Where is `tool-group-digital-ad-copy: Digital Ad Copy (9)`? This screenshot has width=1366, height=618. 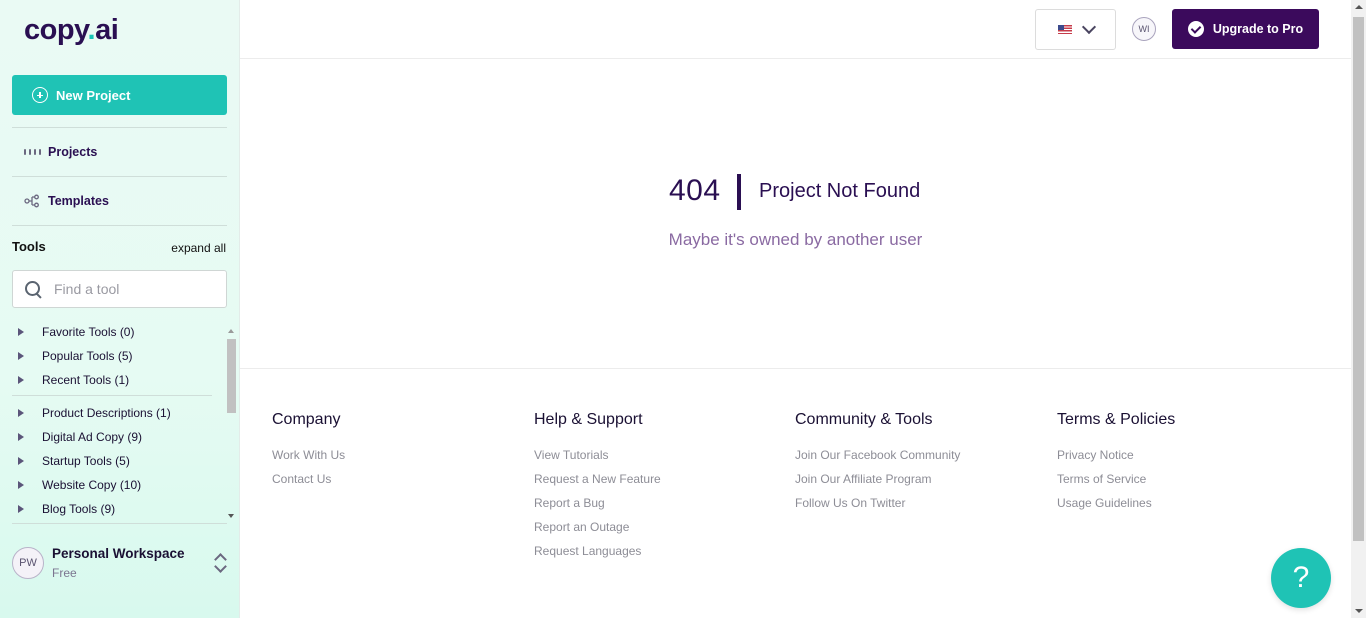 tool-group-digital-ad-copy: Digital Ad Copy (9) is located at coordinates (77, 437).